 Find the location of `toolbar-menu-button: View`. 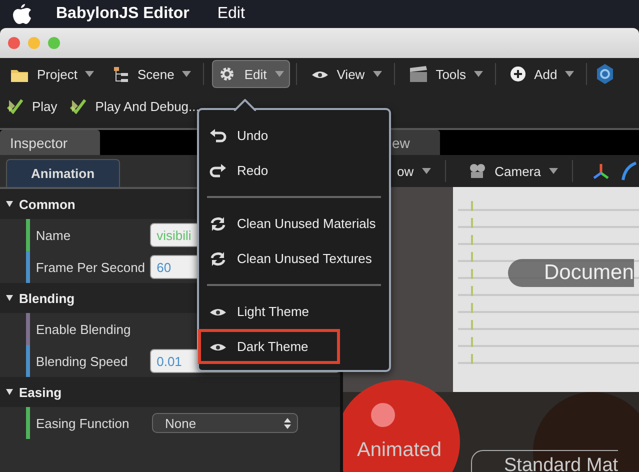

toolbar-menu-button: View is located at coordinates (346, 74).